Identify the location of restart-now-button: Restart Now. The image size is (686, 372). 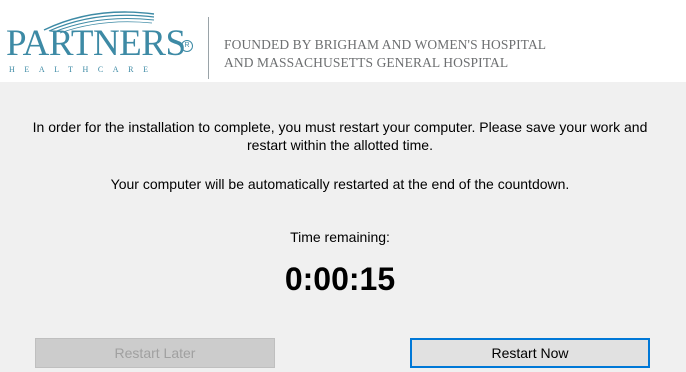
(530, 353).